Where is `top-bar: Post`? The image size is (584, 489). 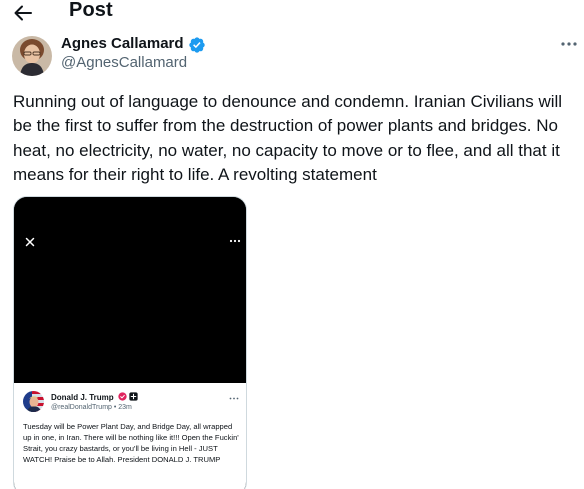 top-bar: Post is located at coordinates (292, 13).